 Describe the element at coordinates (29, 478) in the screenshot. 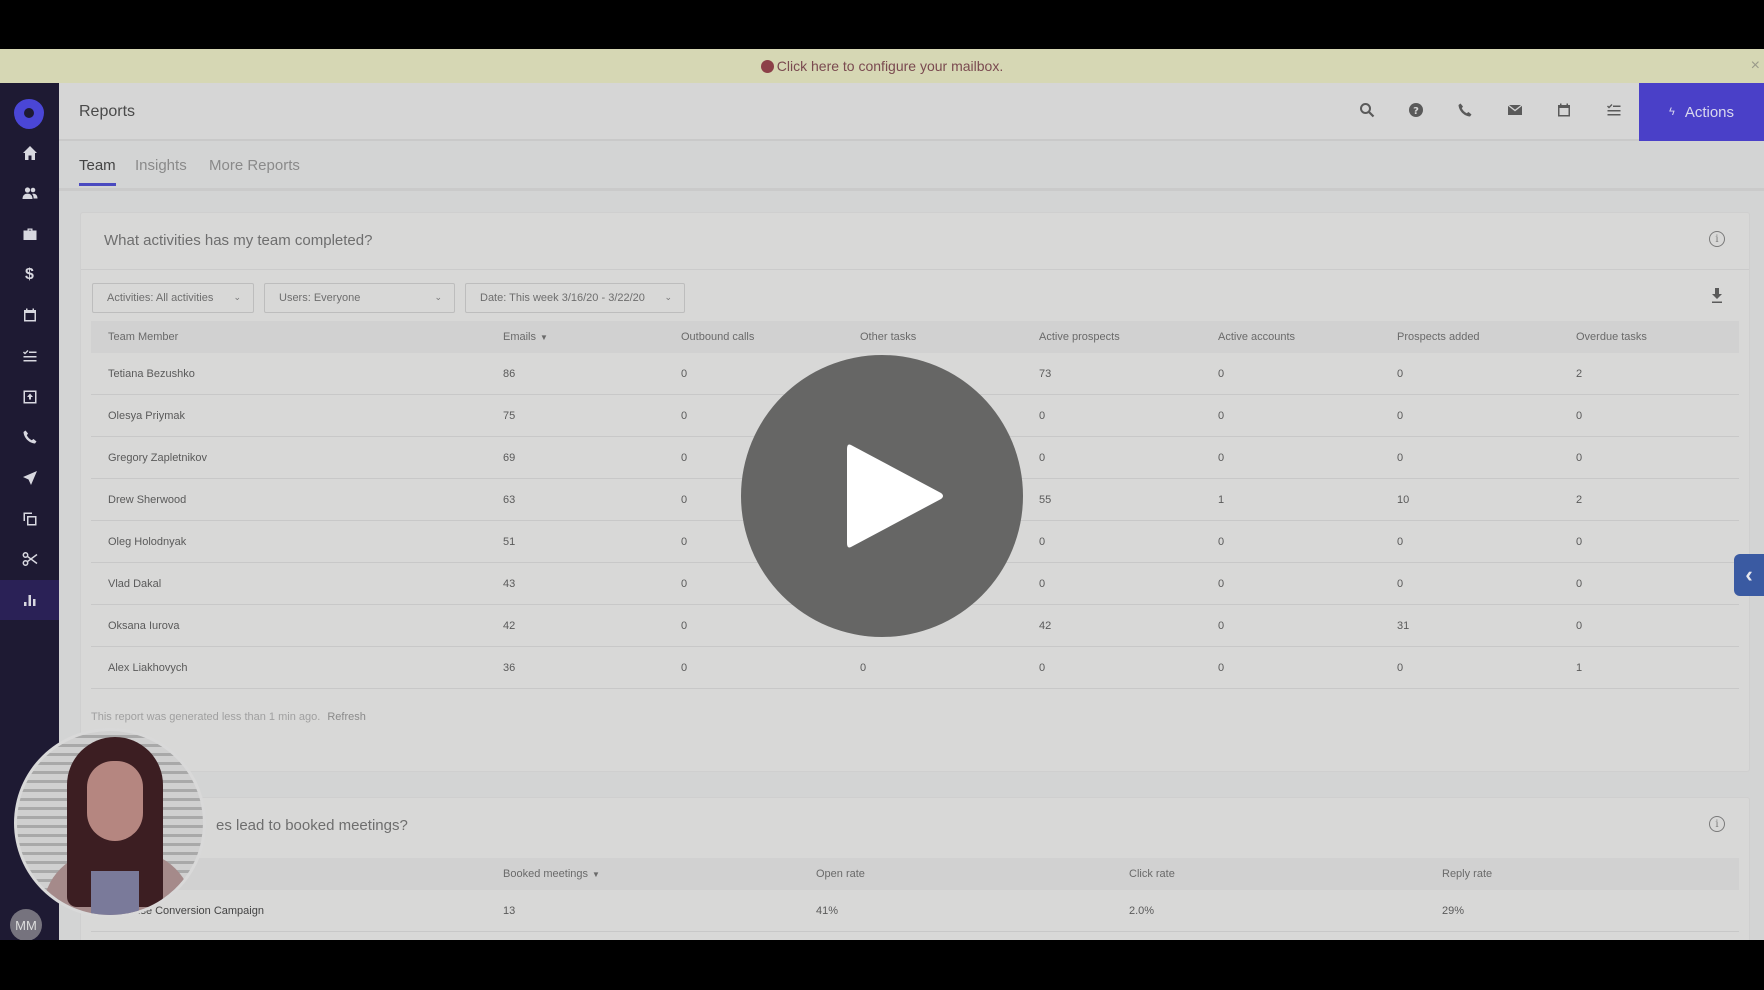

I see `sidebar-item-sequences` at that location.